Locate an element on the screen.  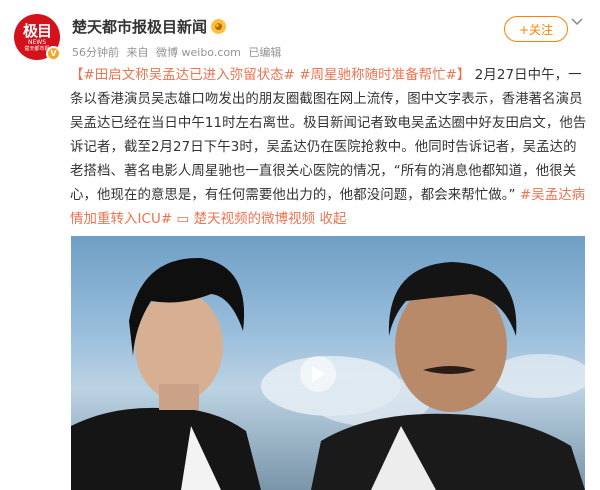
video-icon: ▭ is located at coordinates (183, 219).